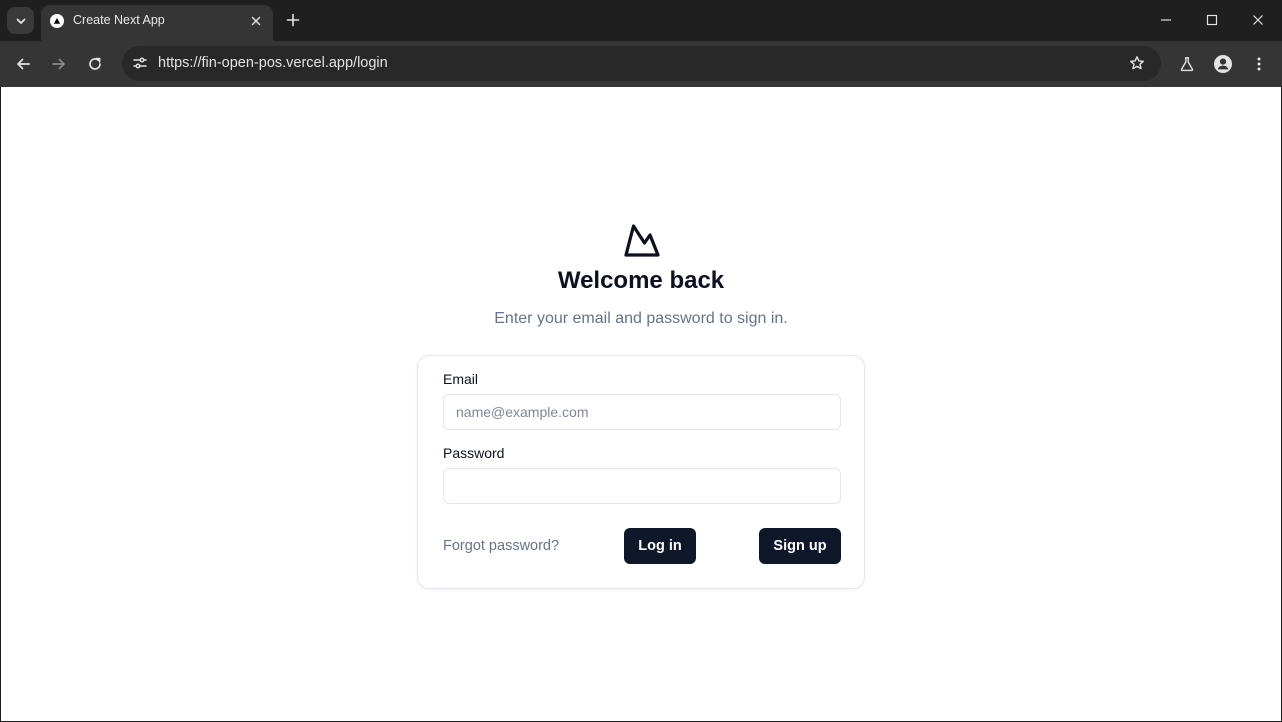  I want to click on new-tab-button, so click(293, 20).